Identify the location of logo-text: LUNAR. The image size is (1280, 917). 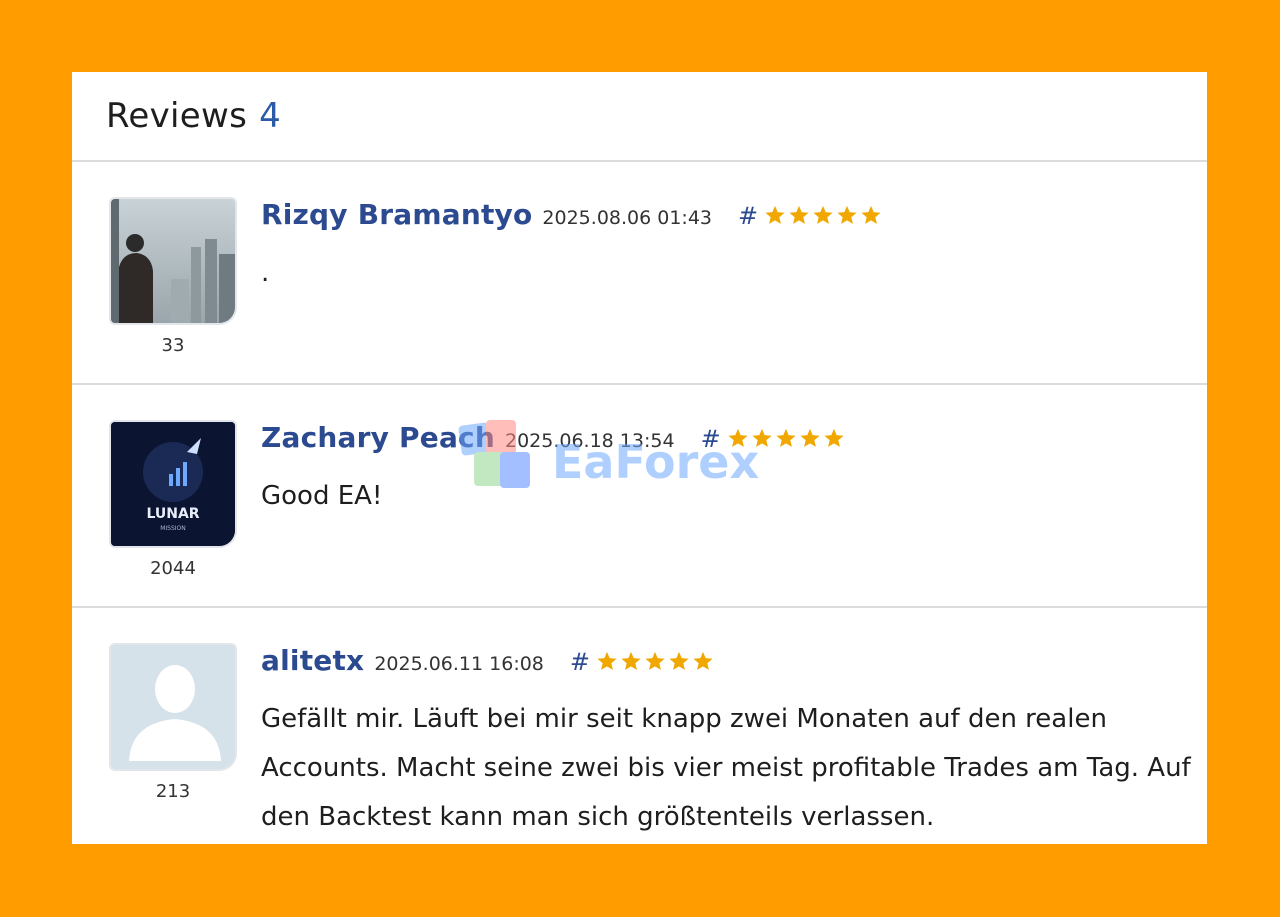
(172, 514).